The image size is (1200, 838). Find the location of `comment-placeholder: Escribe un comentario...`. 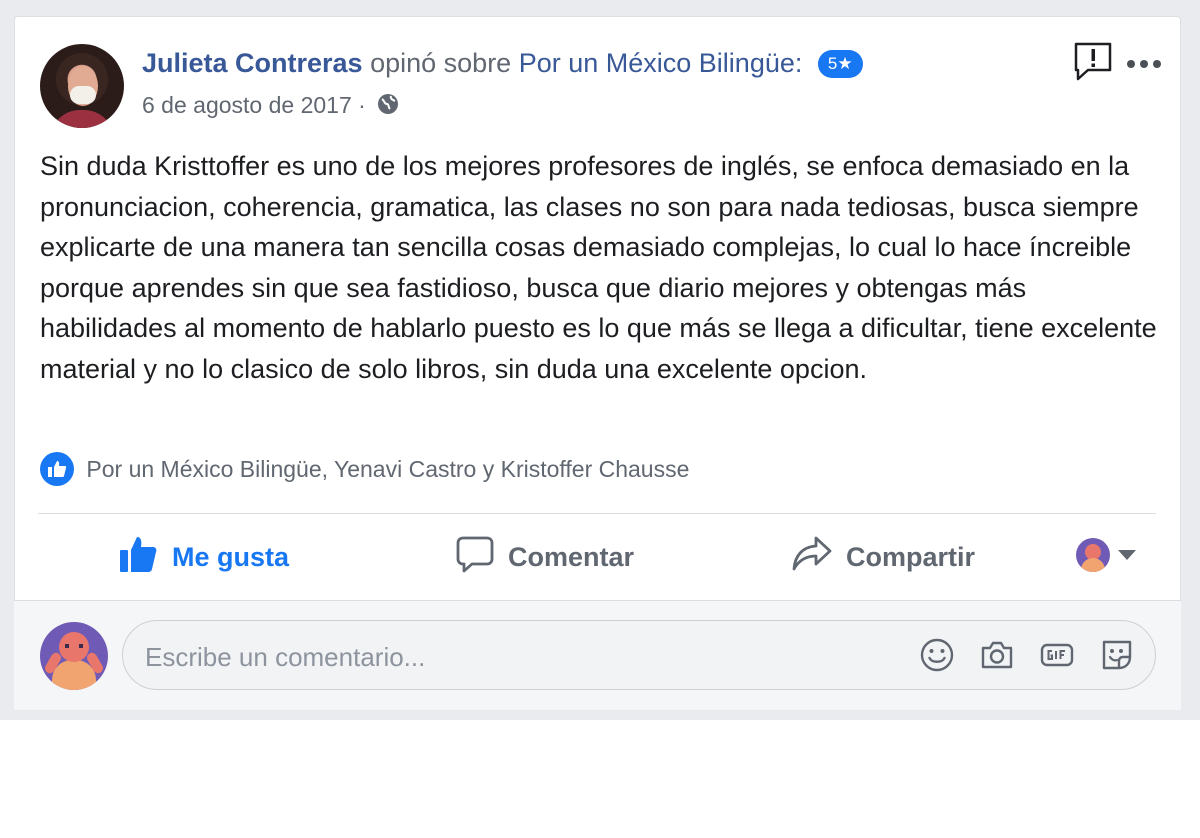

comment-placeholder: Escribe un comentario... is located at coordinates (285, 657).